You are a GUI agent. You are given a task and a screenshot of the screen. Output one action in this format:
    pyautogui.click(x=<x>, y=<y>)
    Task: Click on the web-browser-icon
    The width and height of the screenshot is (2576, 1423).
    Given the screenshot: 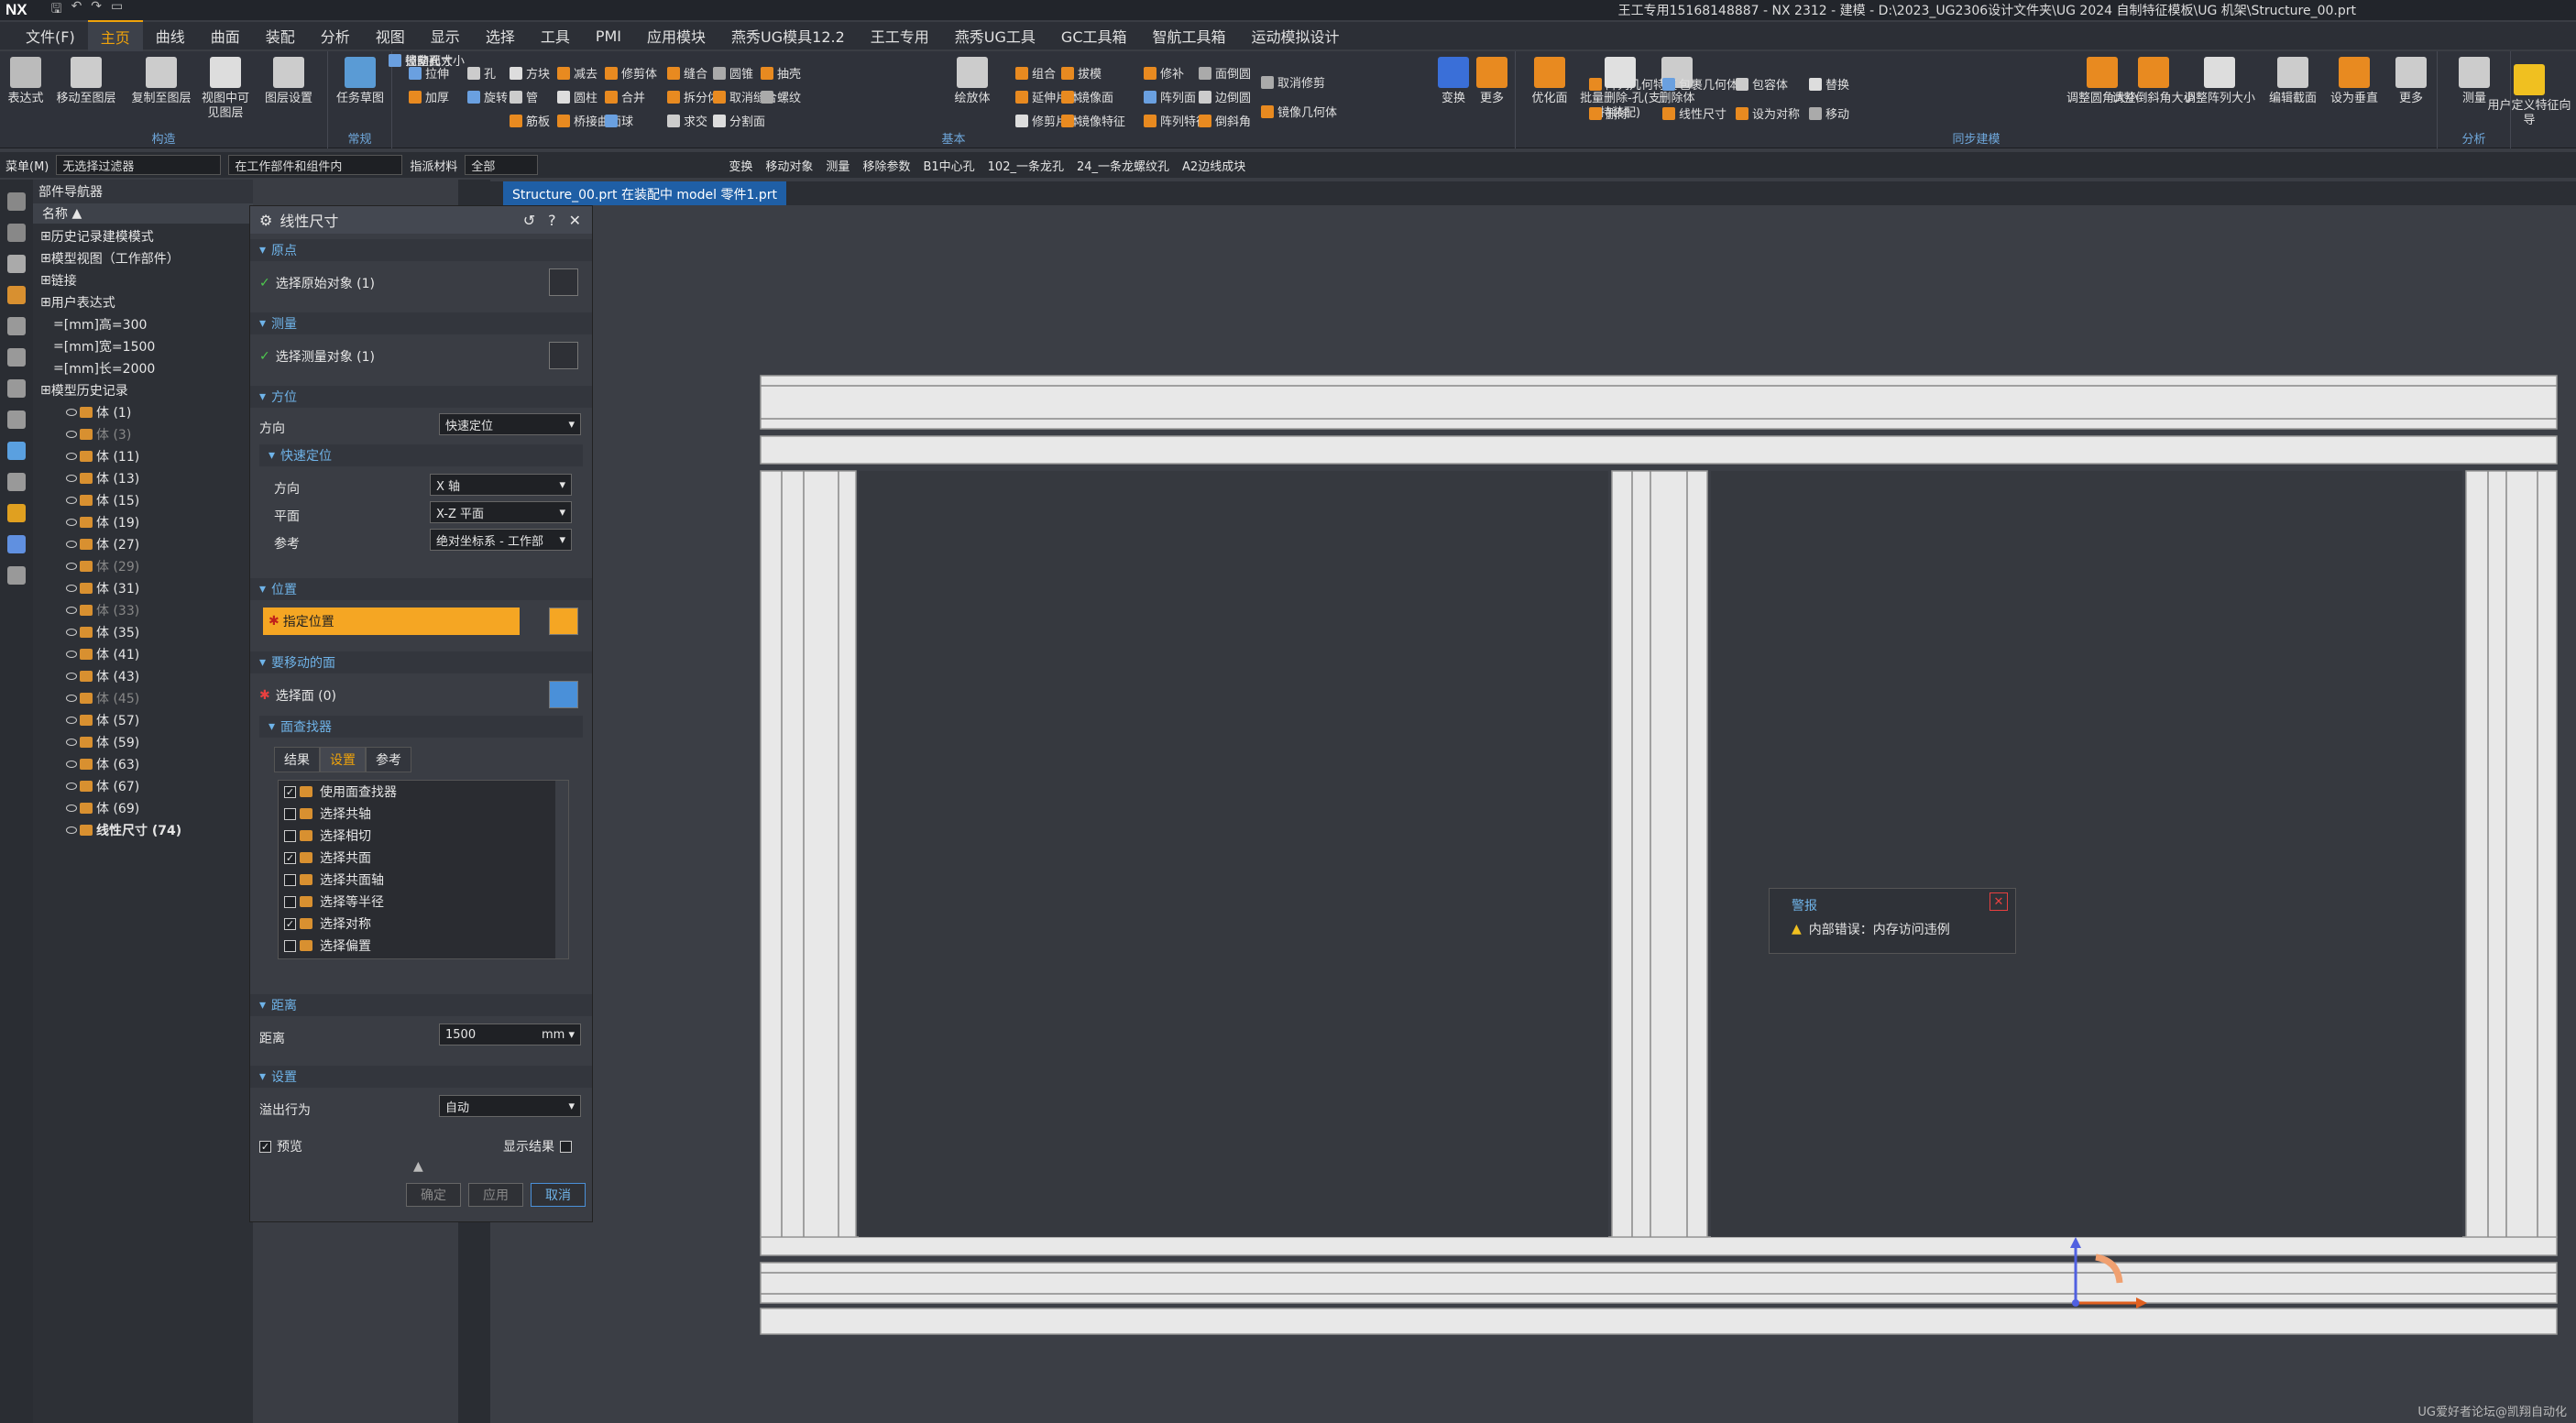 What is the action you would take?
    pyautogui.click(x=16, y=388)
    